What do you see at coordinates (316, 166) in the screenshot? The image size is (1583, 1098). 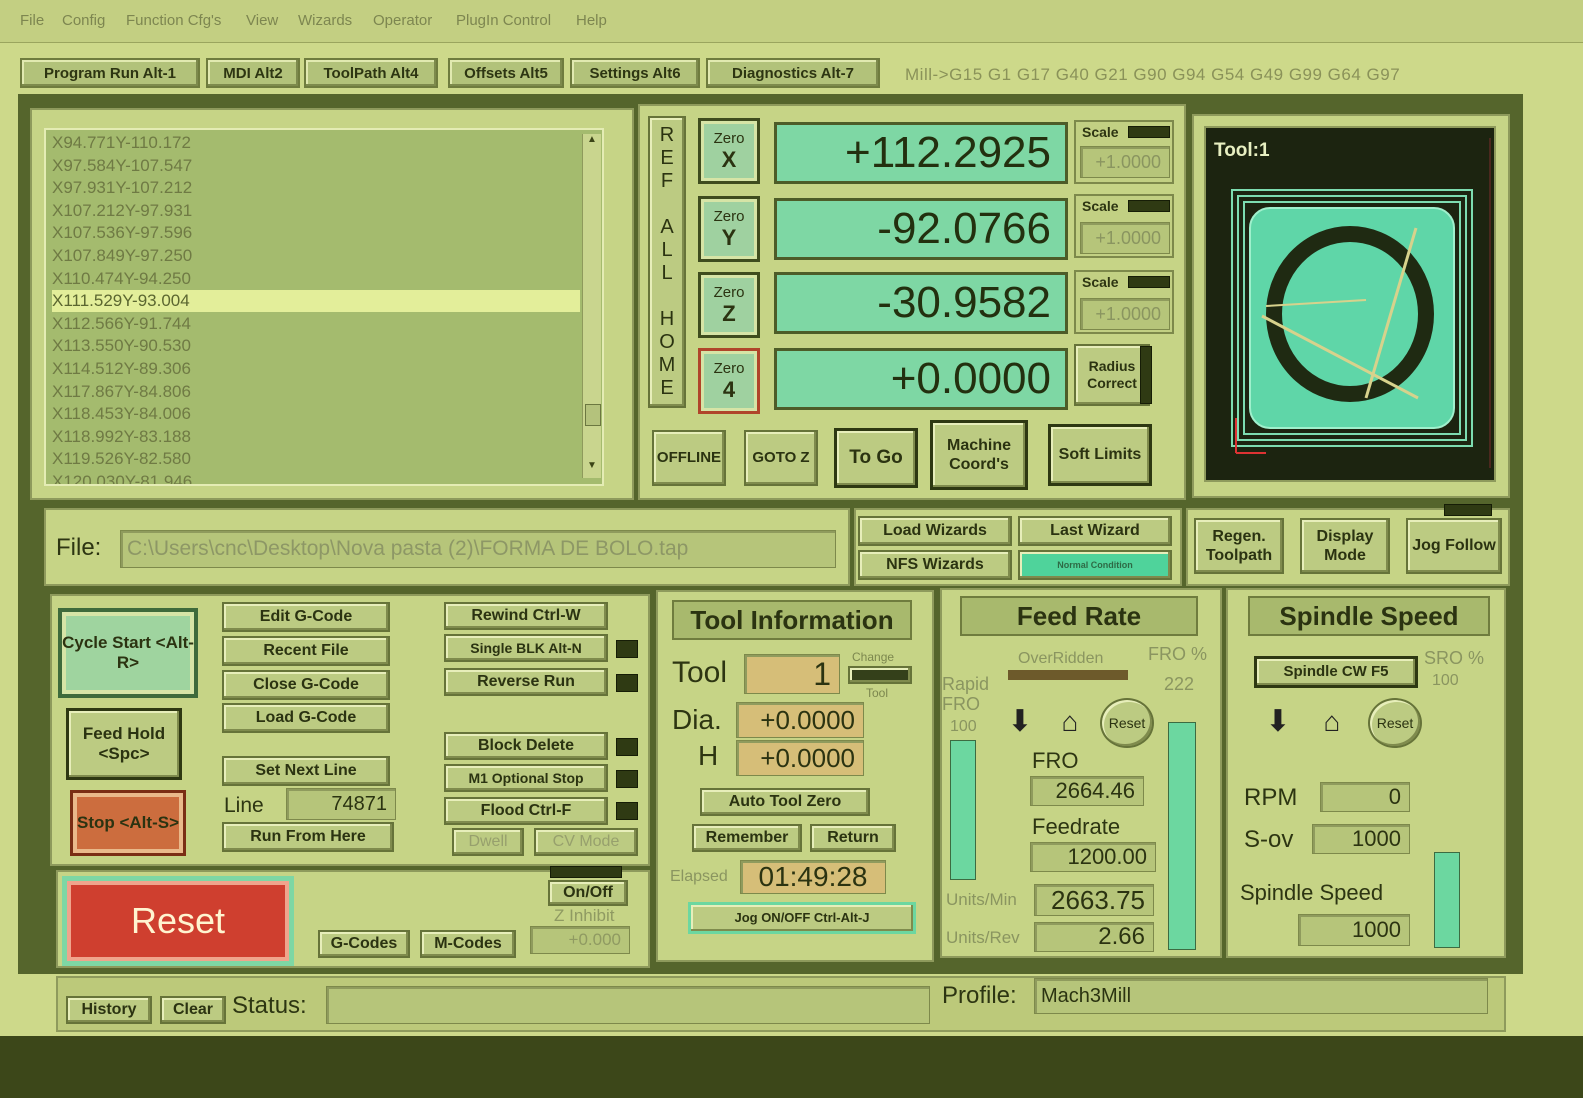 I see `gcode-line: X97.584Y-107.547` at bounding box center [316, 166].